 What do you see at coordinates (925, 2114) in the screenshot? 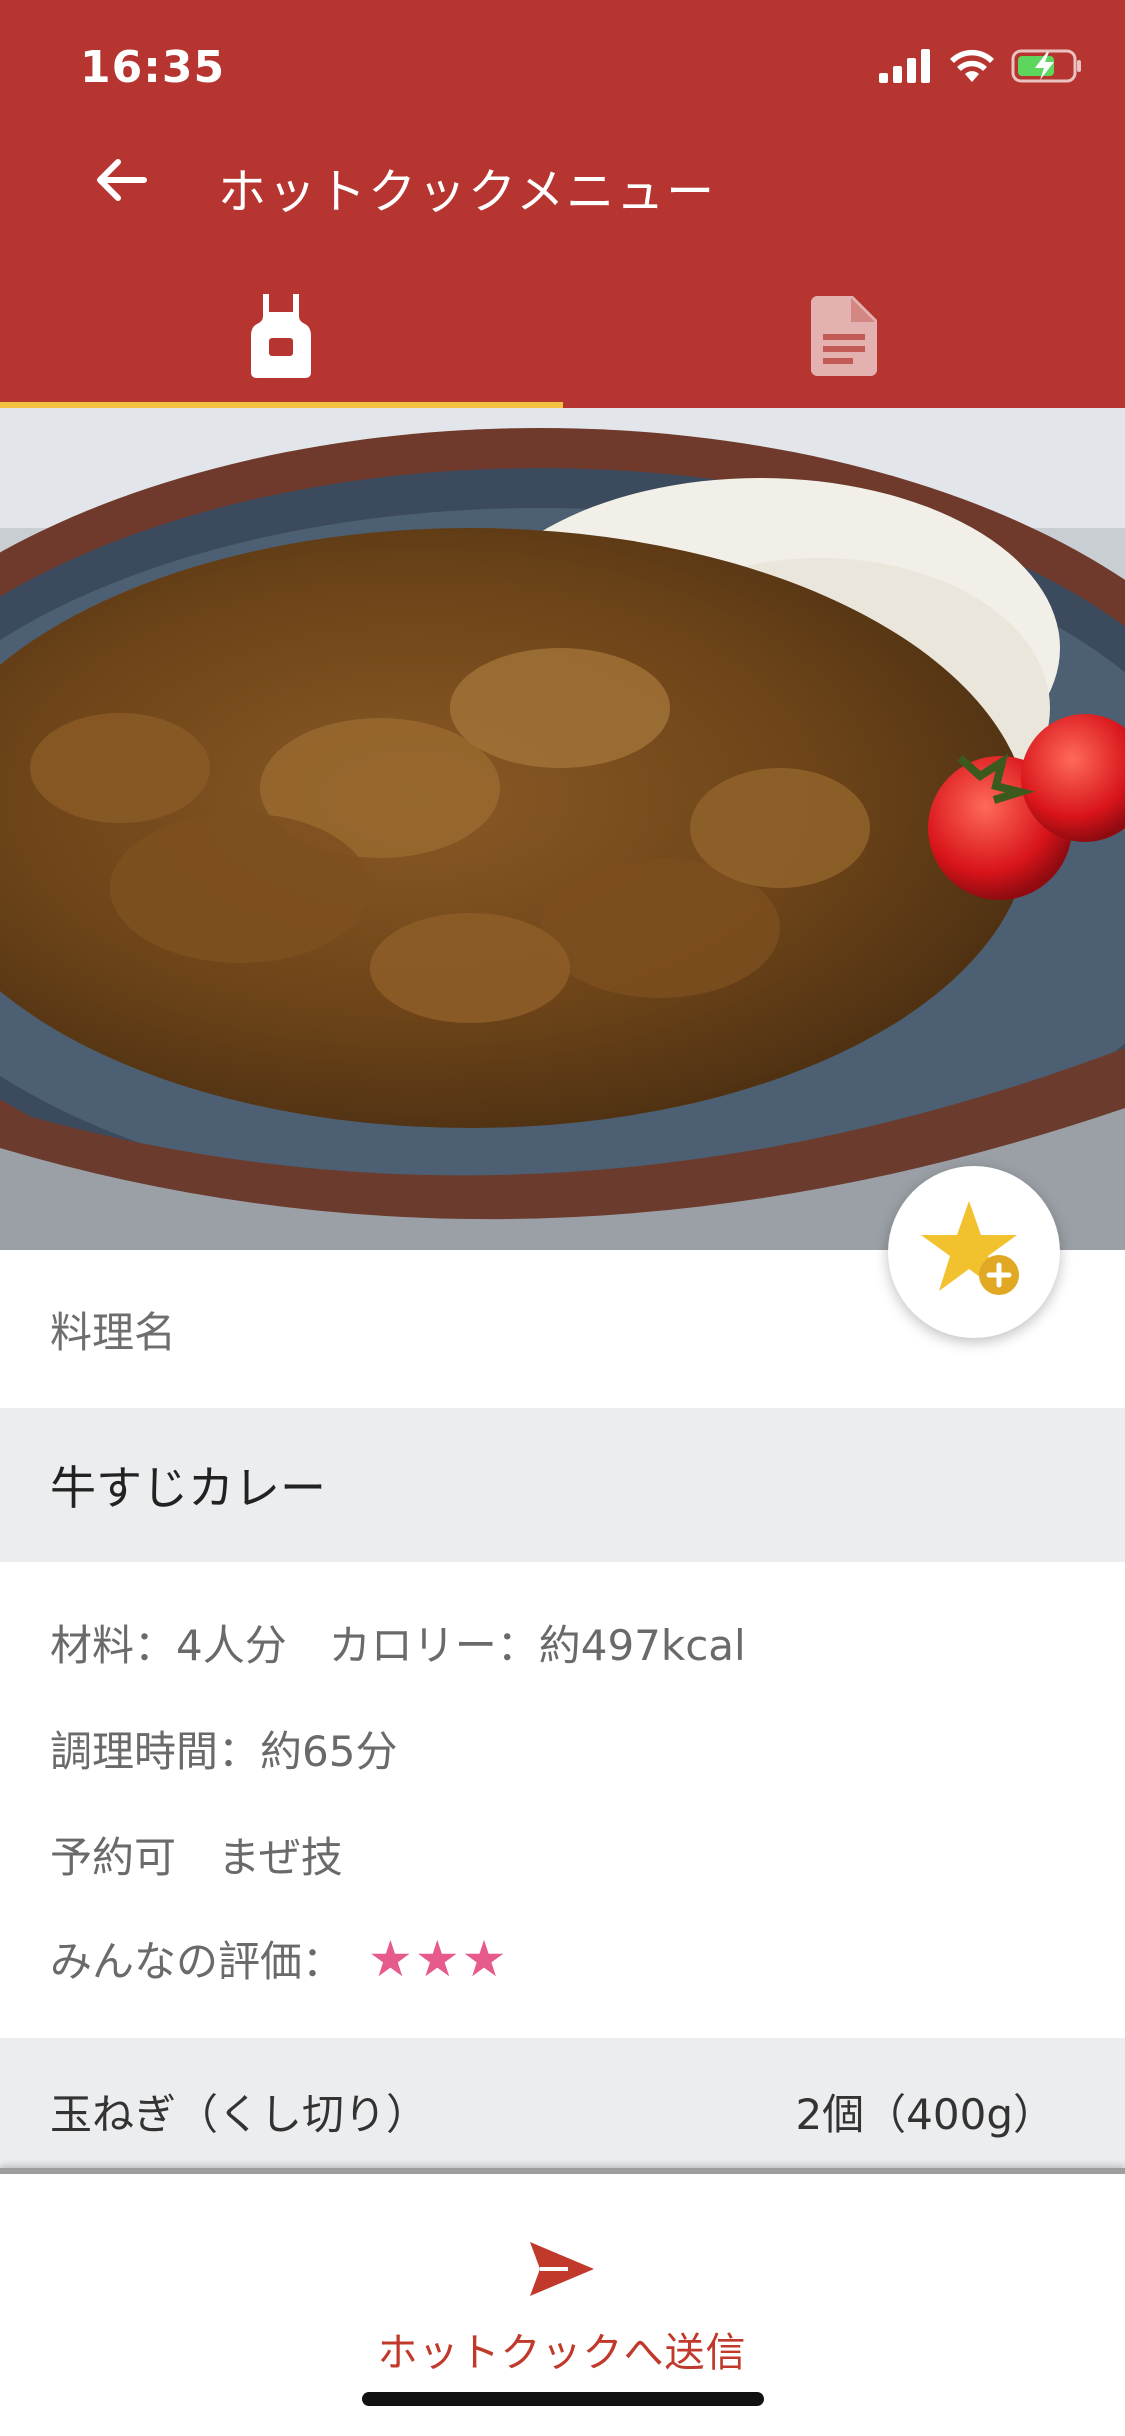
I see `ingredient-amount: 2個（400g）` at bounding box center [925, 2114].